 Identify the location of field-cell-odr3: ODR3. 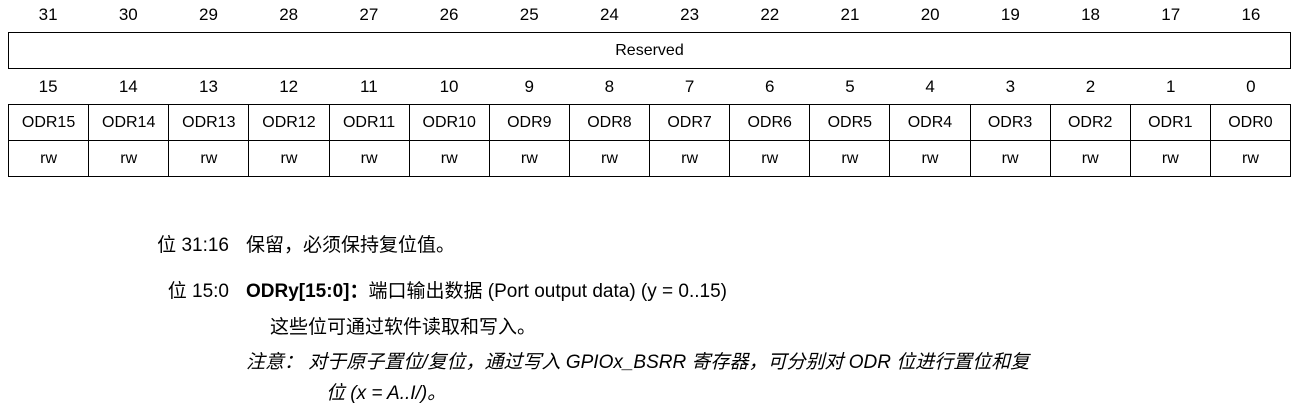
(1010, 122).